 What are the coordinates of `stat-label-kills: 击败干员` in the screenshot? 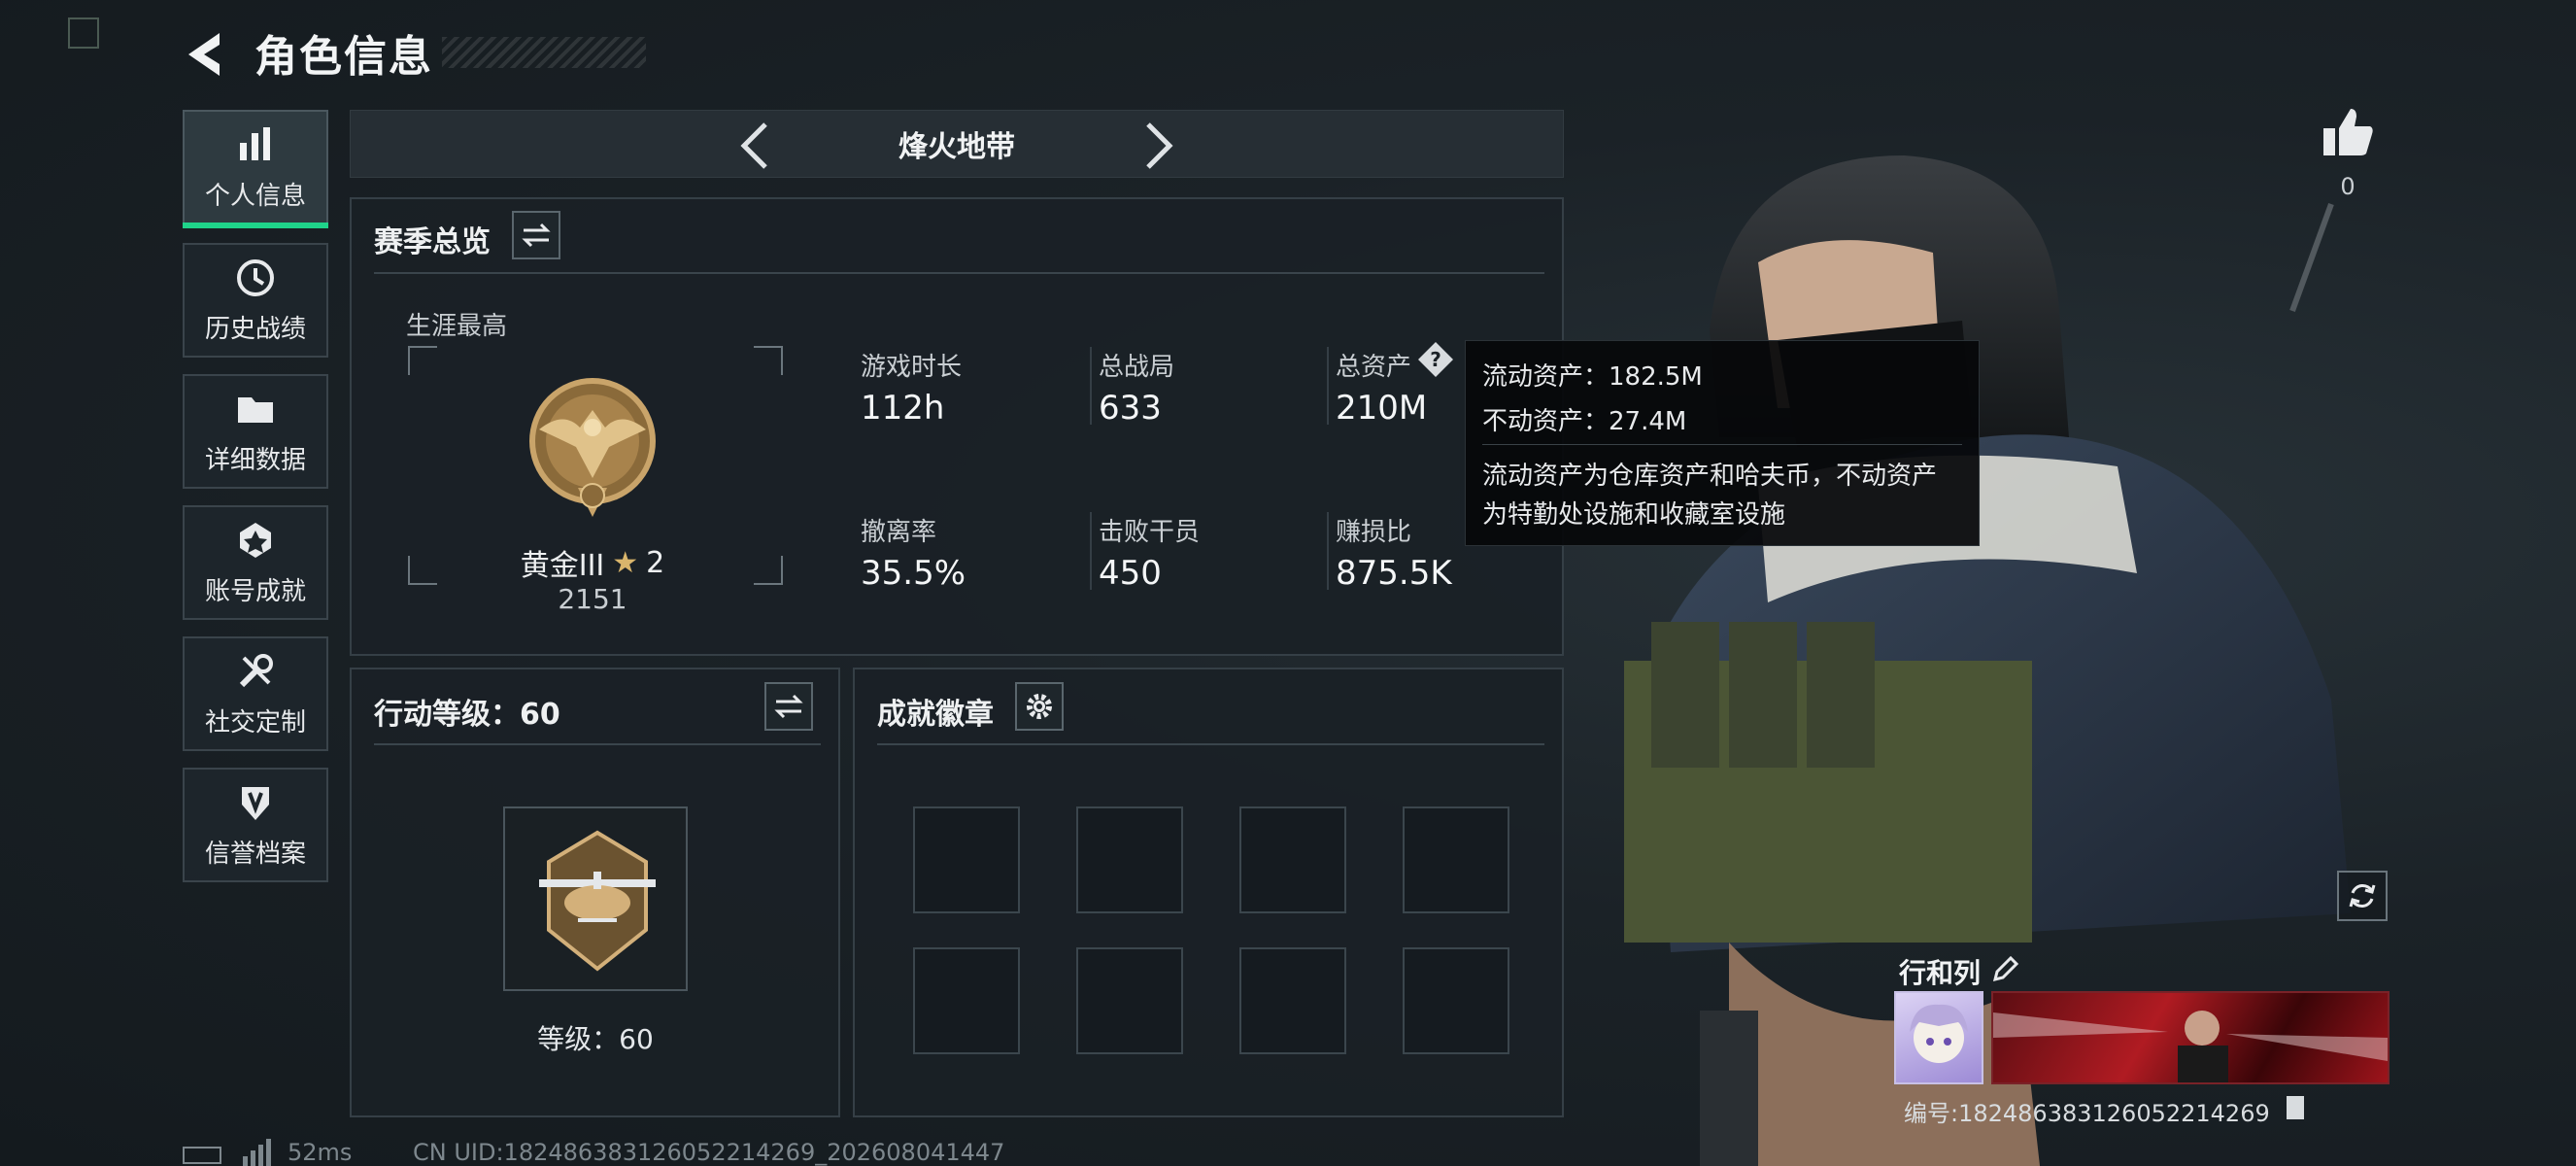 It's located at (1150, 532).